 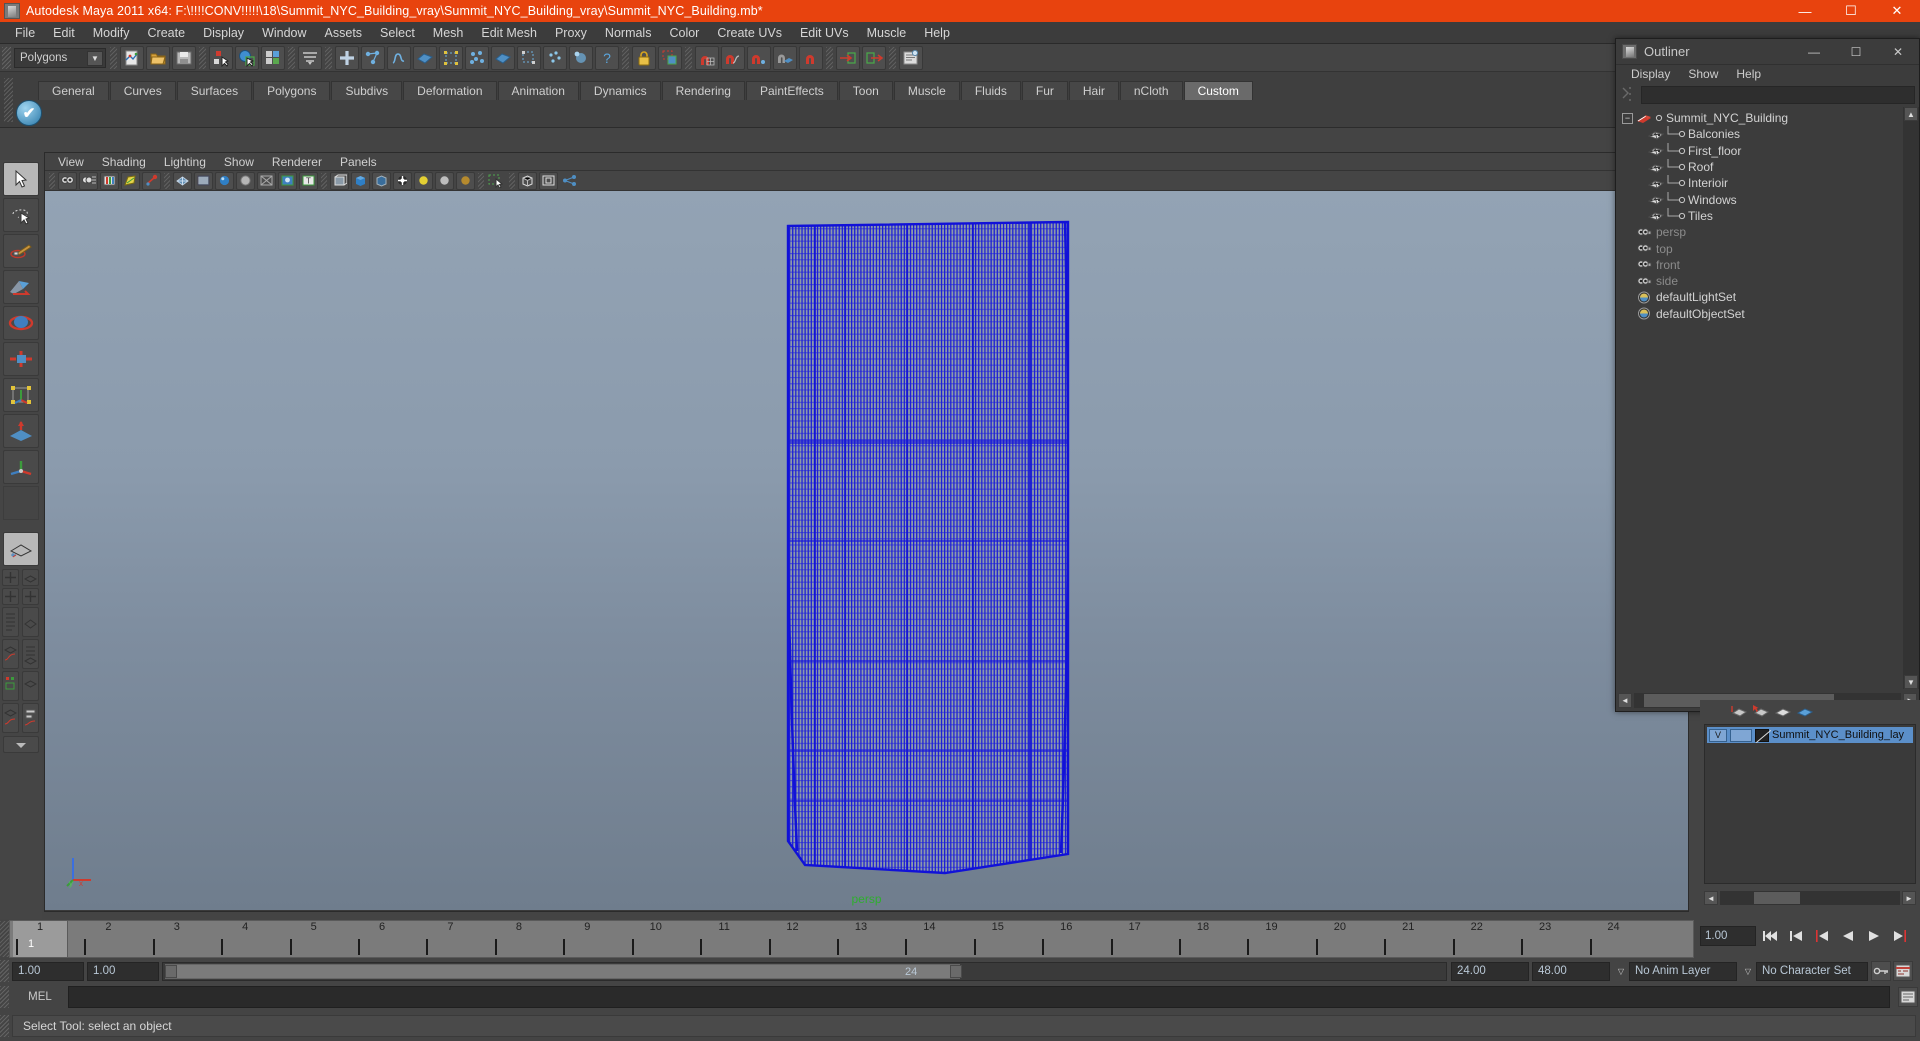 What do you see at coordinates (287, 180) in the screenshot?
I see `texture-display-icon` at bounding box center [287, 180].